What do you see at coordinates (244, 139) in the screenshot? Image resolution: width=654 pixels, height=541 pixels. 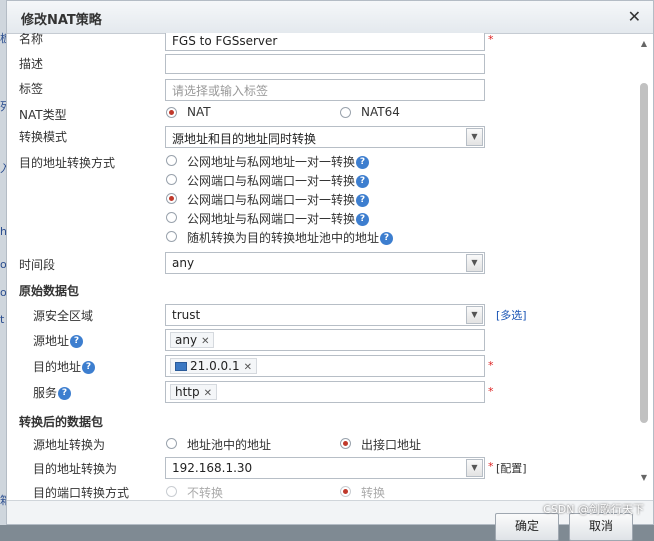 I see `mode-select-value: 源地址和目的地址同时转换` at bounding box center [244, 139].